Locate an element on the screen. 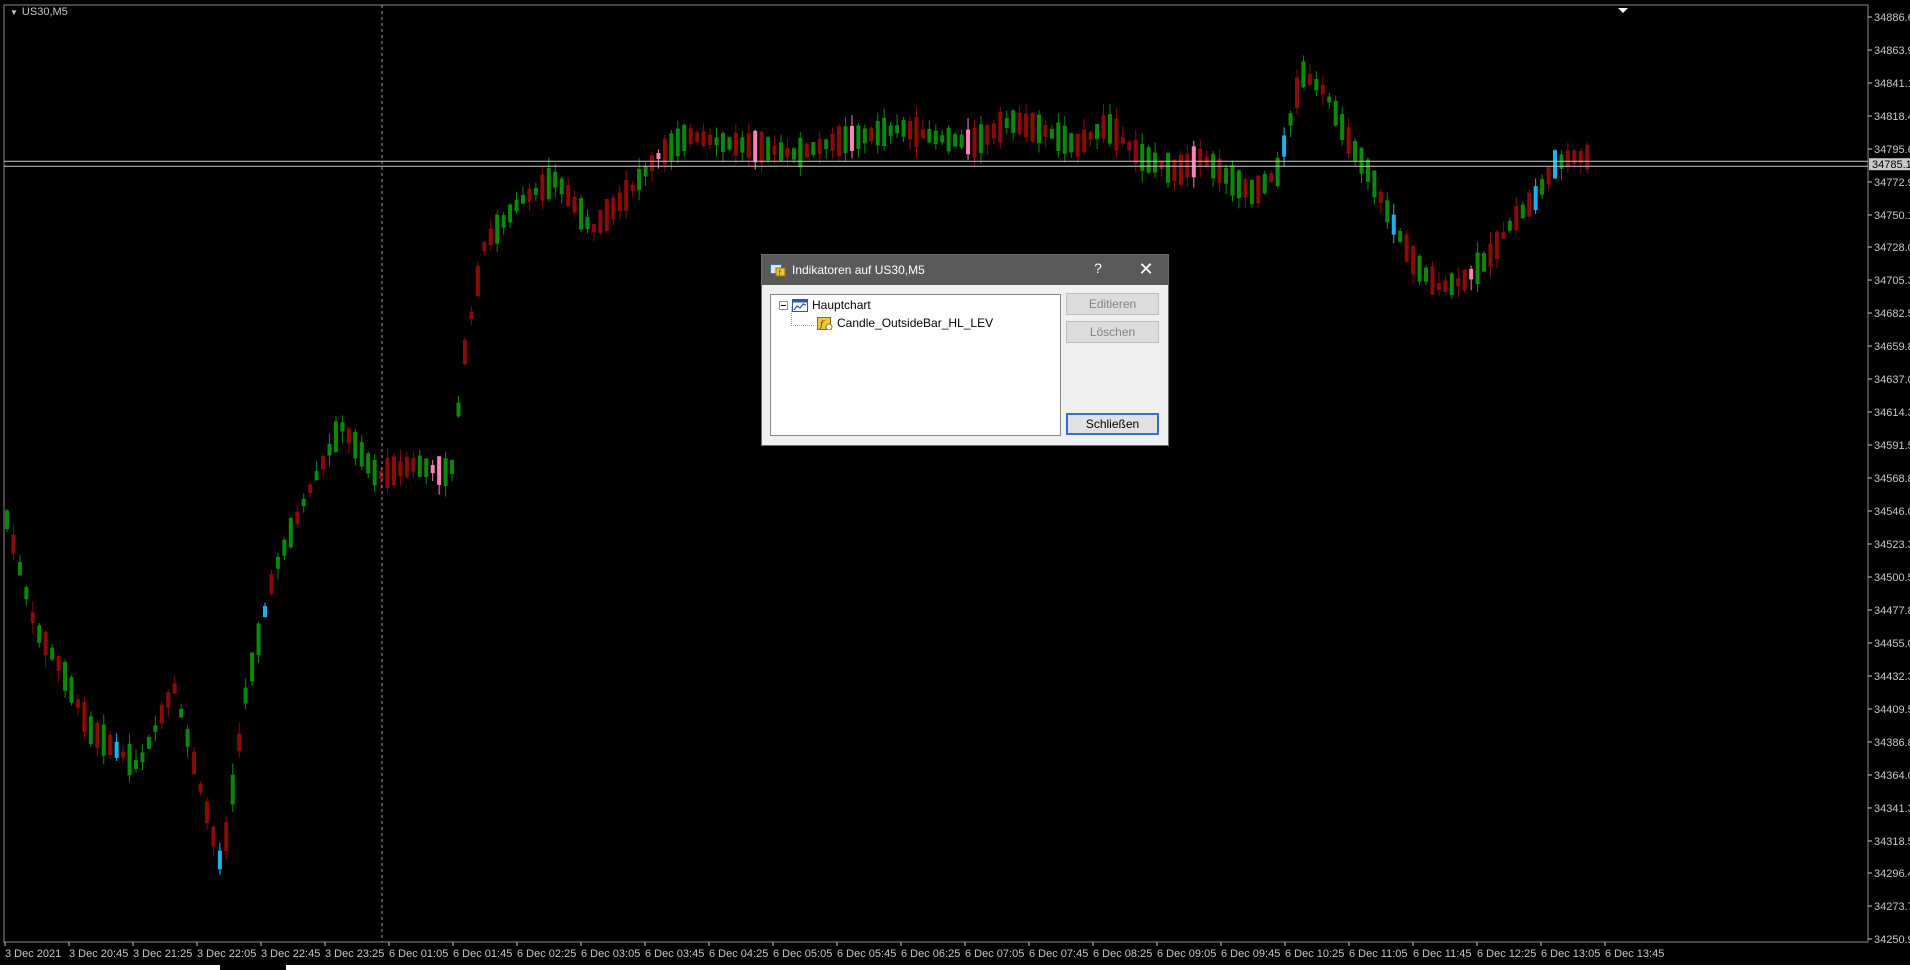  time-tick-label: 6 Dec 03:05 is located at coordinates (610, 954).